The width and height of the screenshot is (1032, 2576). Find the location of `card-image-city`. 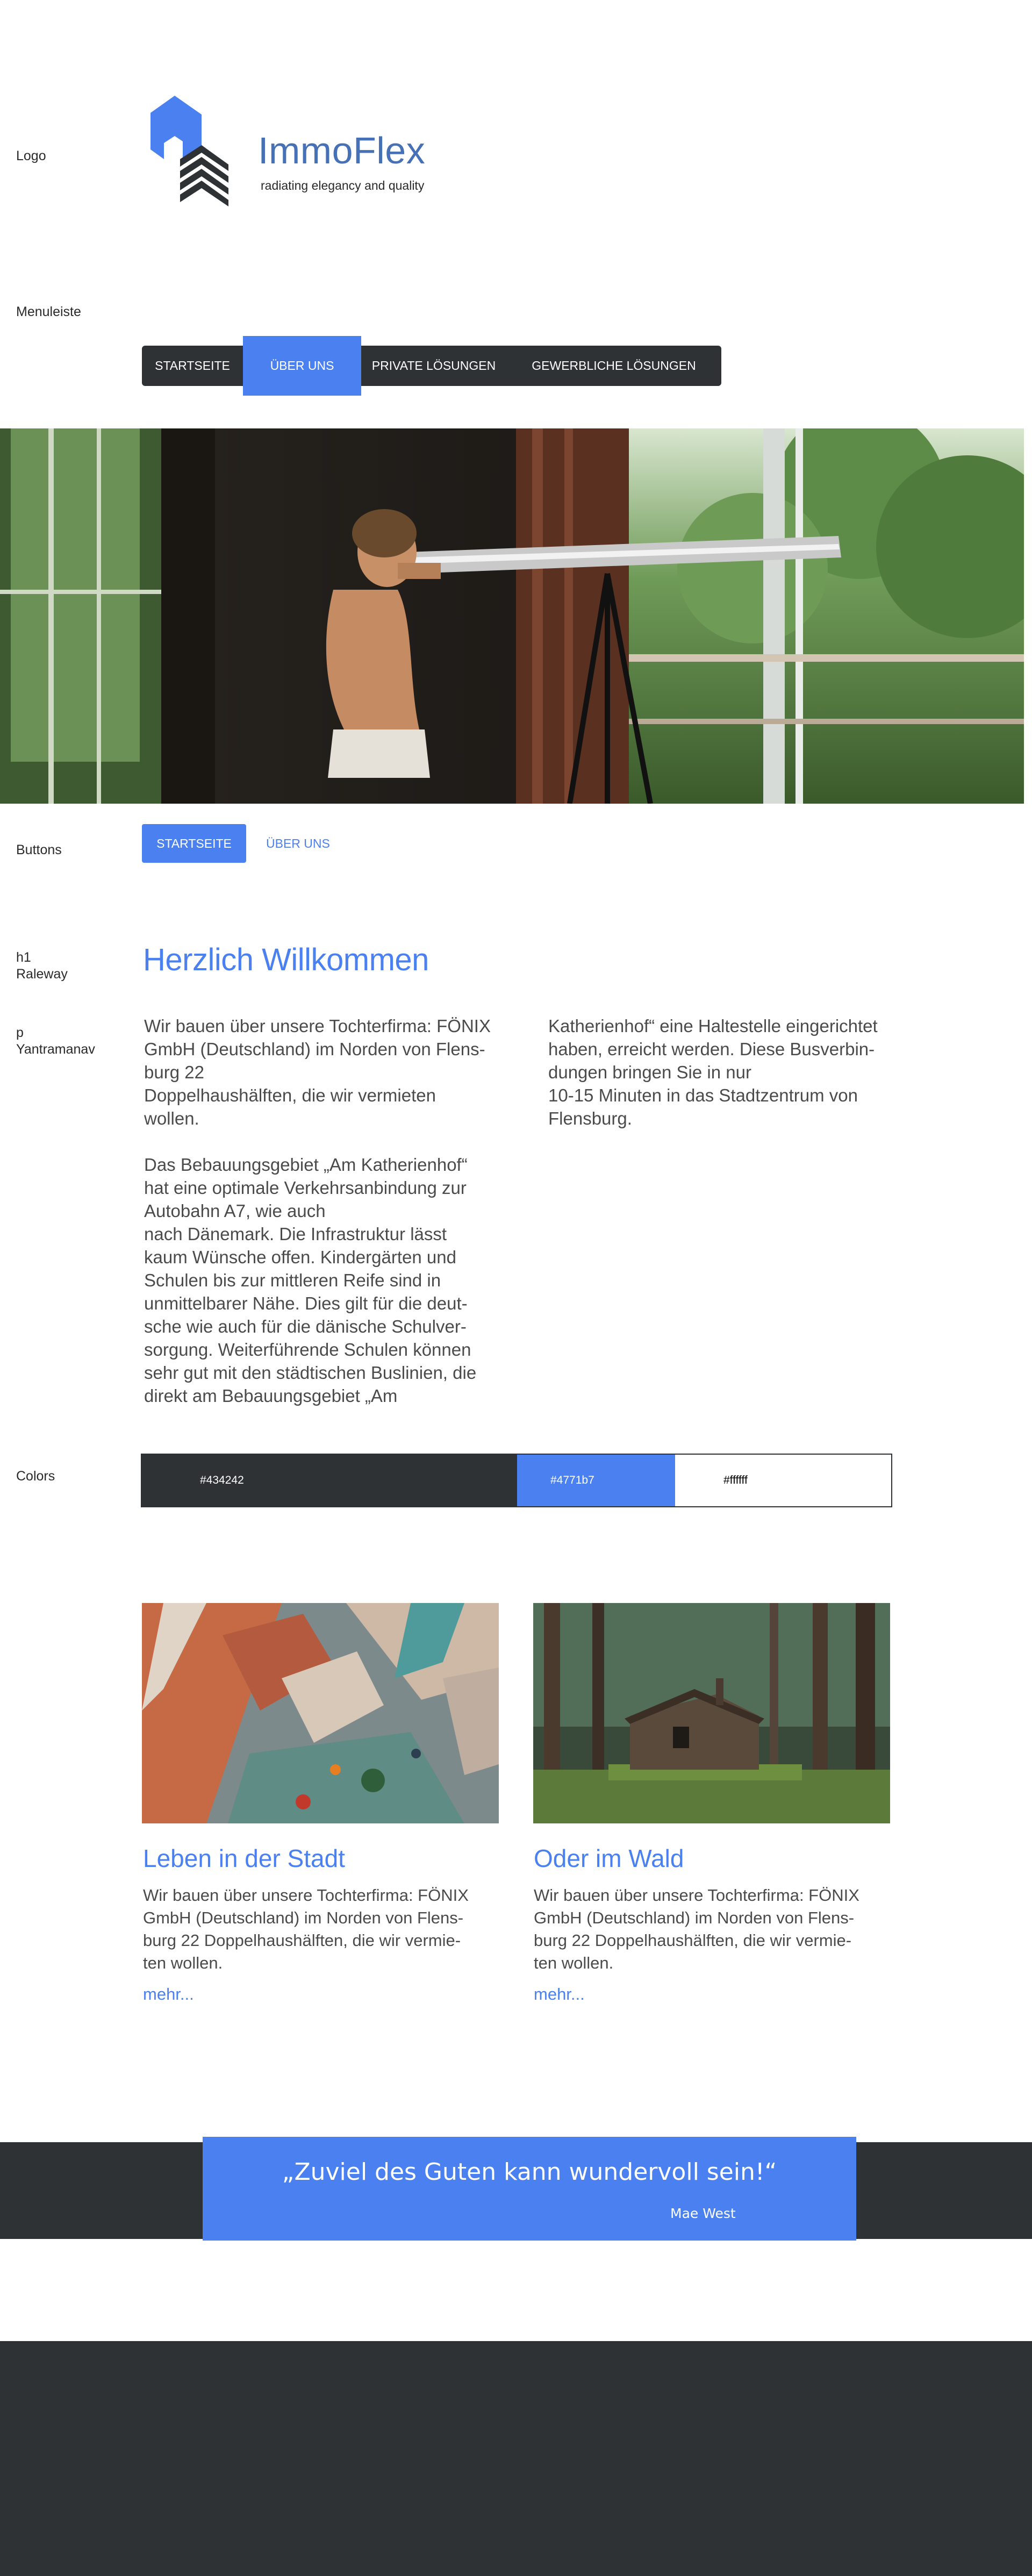

card-image-city is located at coordinates (320, 1713).